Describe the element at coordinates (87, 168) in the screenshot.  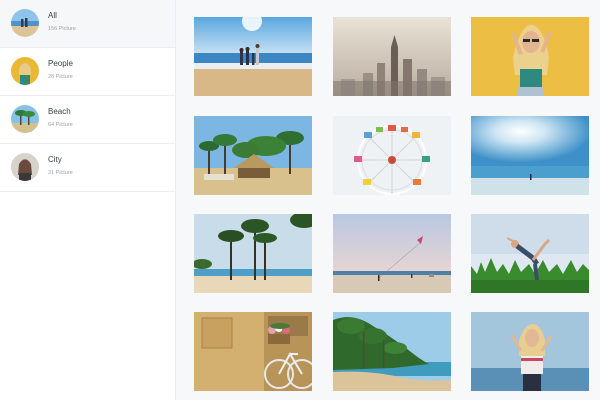
I see `album-item-city: City 31 Picture` at that location.